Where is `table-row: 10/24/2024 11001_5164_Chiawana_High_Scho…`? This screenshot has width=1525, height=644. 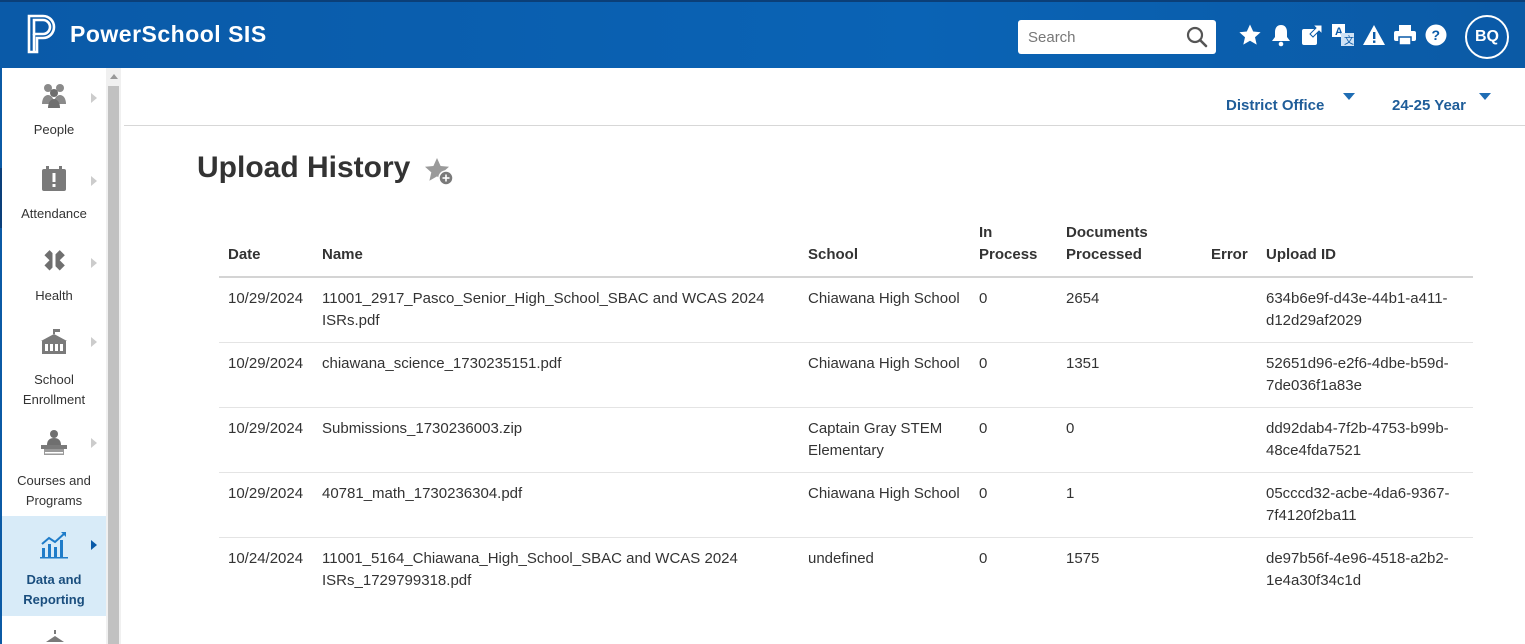 table-row: 10/24/2024 11001_5164_Chiawana_High_Scho… is located at coordinates (846, 570).